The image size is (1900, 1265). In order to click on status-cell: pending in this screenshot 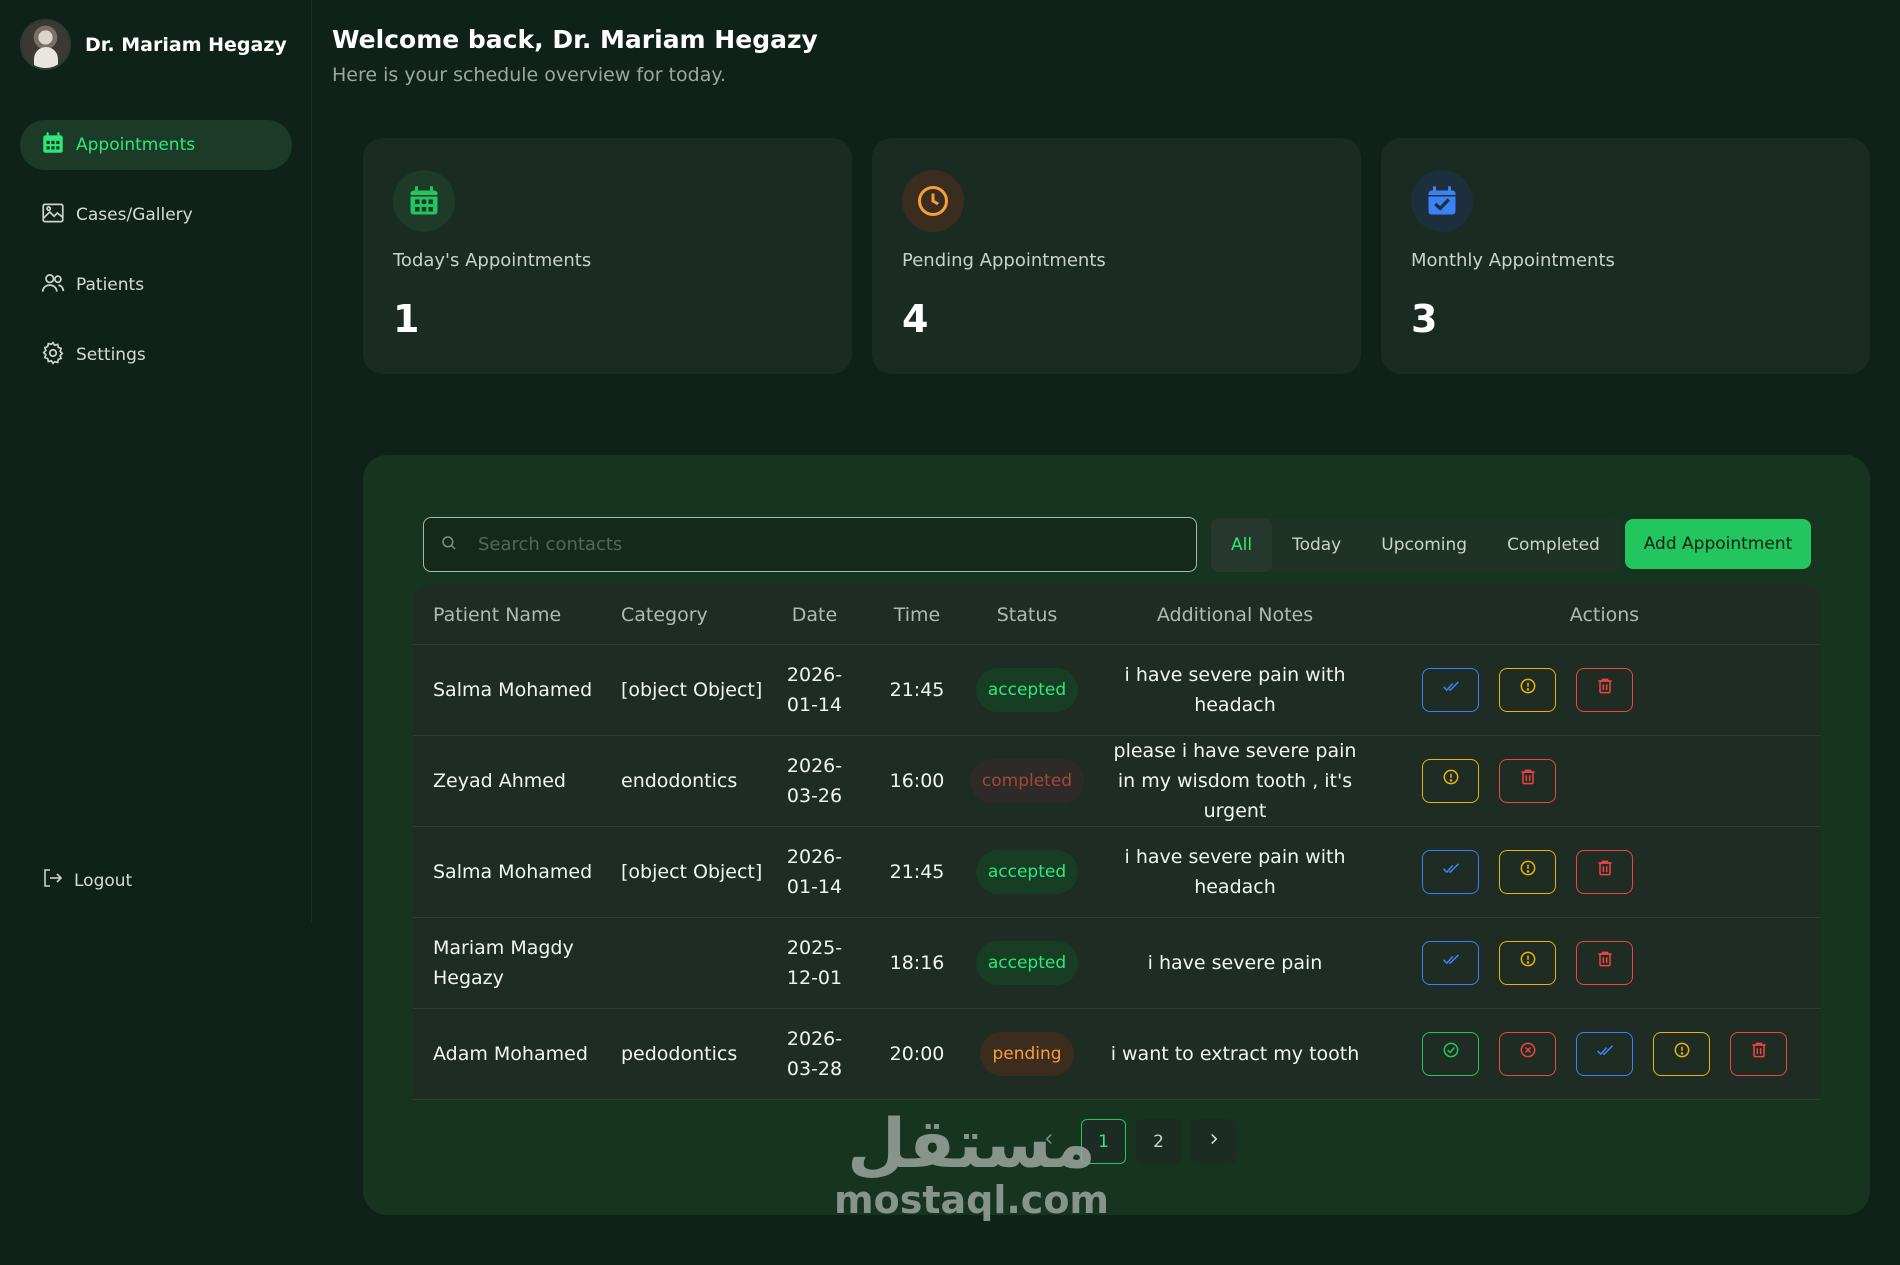, I will do `click(1027, 1054)`.